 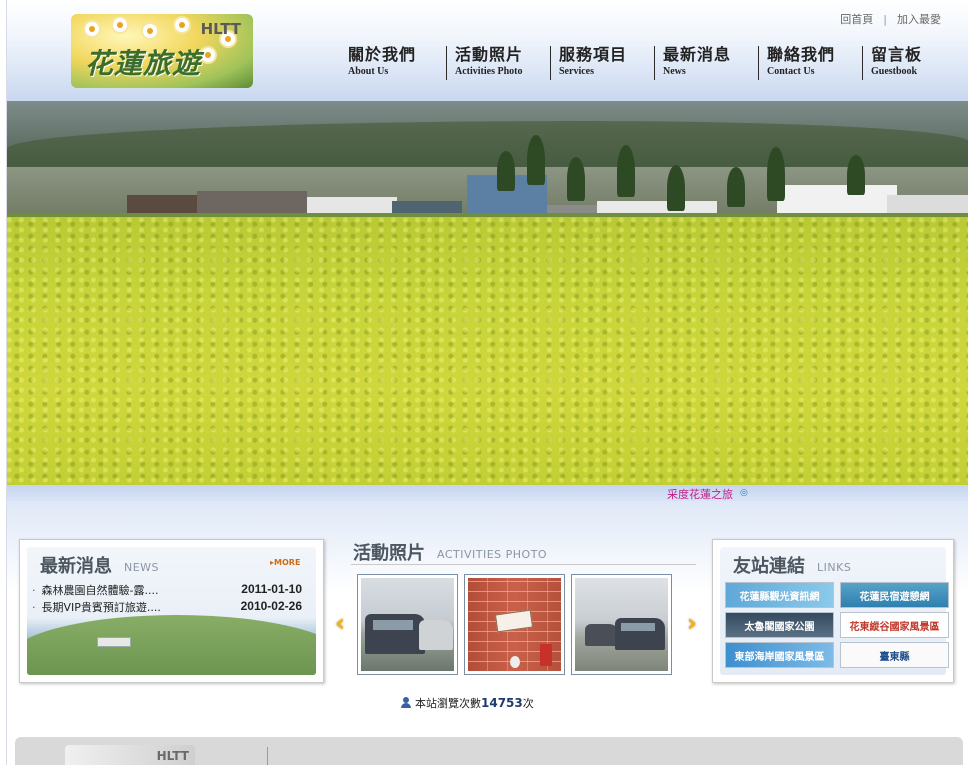 What do you see at coordinates (894, 595) in the screenshot?
I see `link-hualien-bnb: 花蓮民宿遊憩網` at bounding box center [894, 595].